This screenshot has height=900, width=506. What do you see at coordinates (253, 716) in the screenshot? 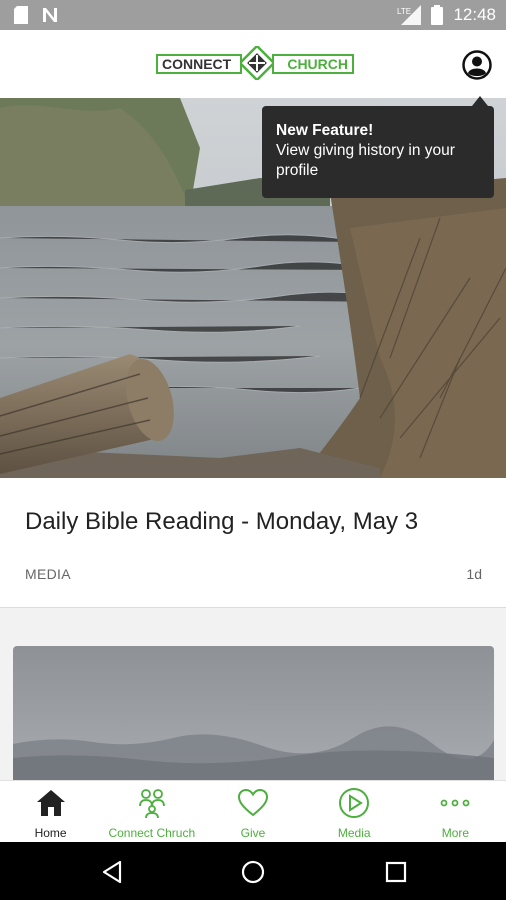
I see `foggy-mountains-photo` at bounding box center [253, 716].